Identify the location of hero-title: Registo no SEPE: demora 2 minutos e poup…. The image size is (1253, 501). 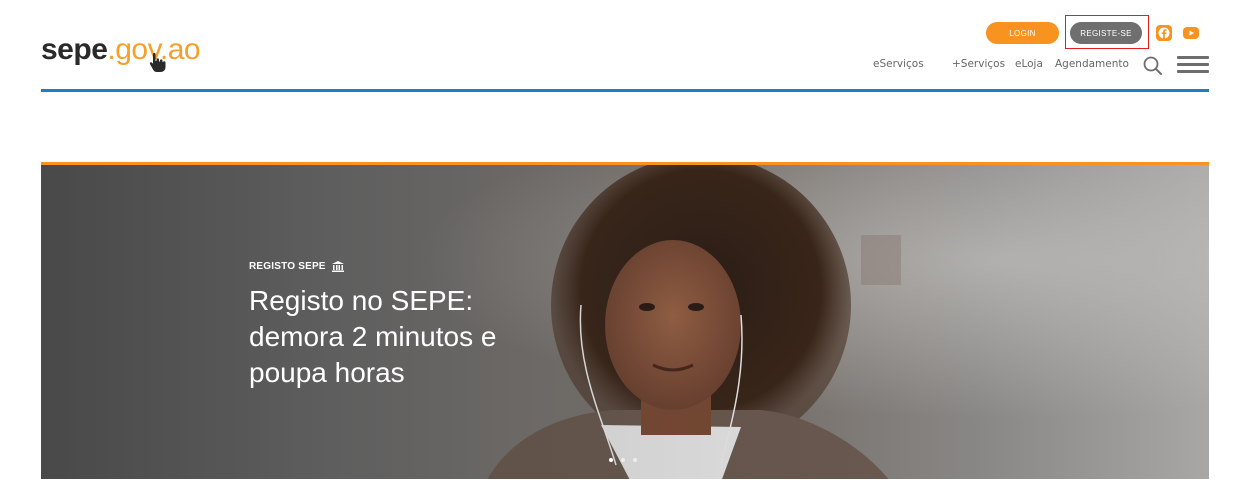
(373, 336).